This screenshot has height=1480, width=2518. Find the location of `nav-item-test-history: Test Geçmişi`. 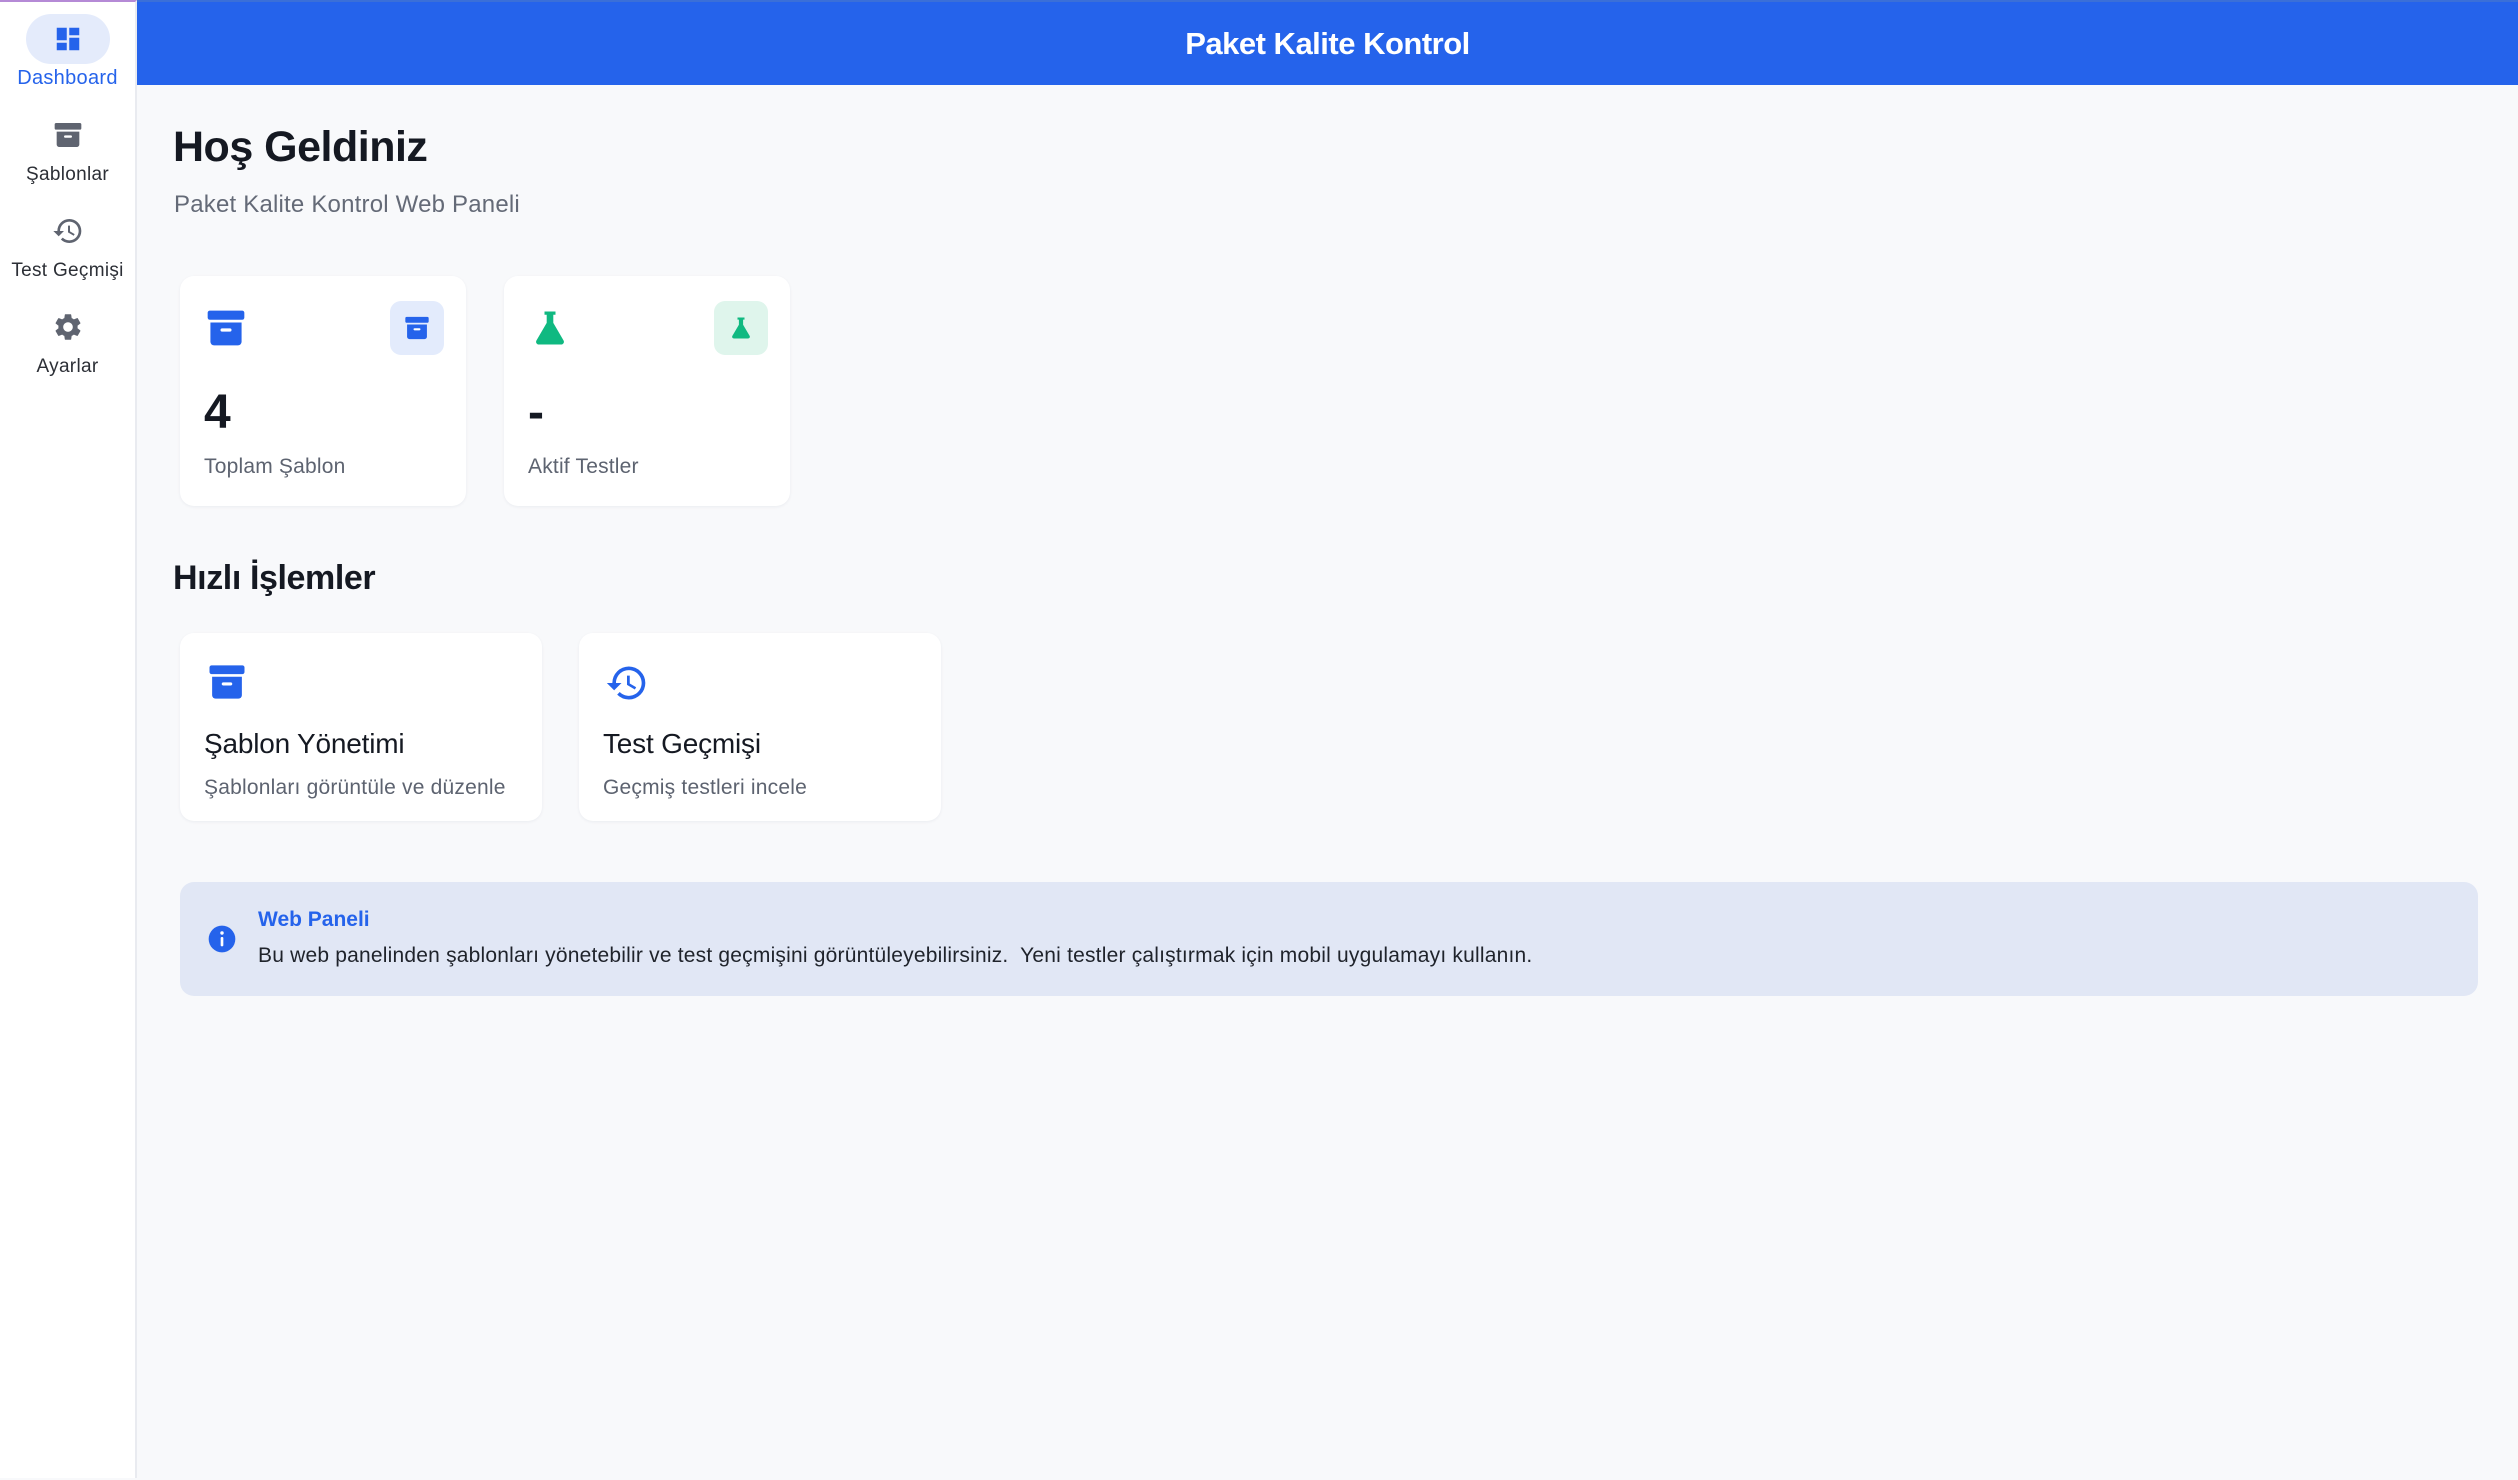

nav-item-test-history: Test Geçmişi is located at coordinates (67, 244).